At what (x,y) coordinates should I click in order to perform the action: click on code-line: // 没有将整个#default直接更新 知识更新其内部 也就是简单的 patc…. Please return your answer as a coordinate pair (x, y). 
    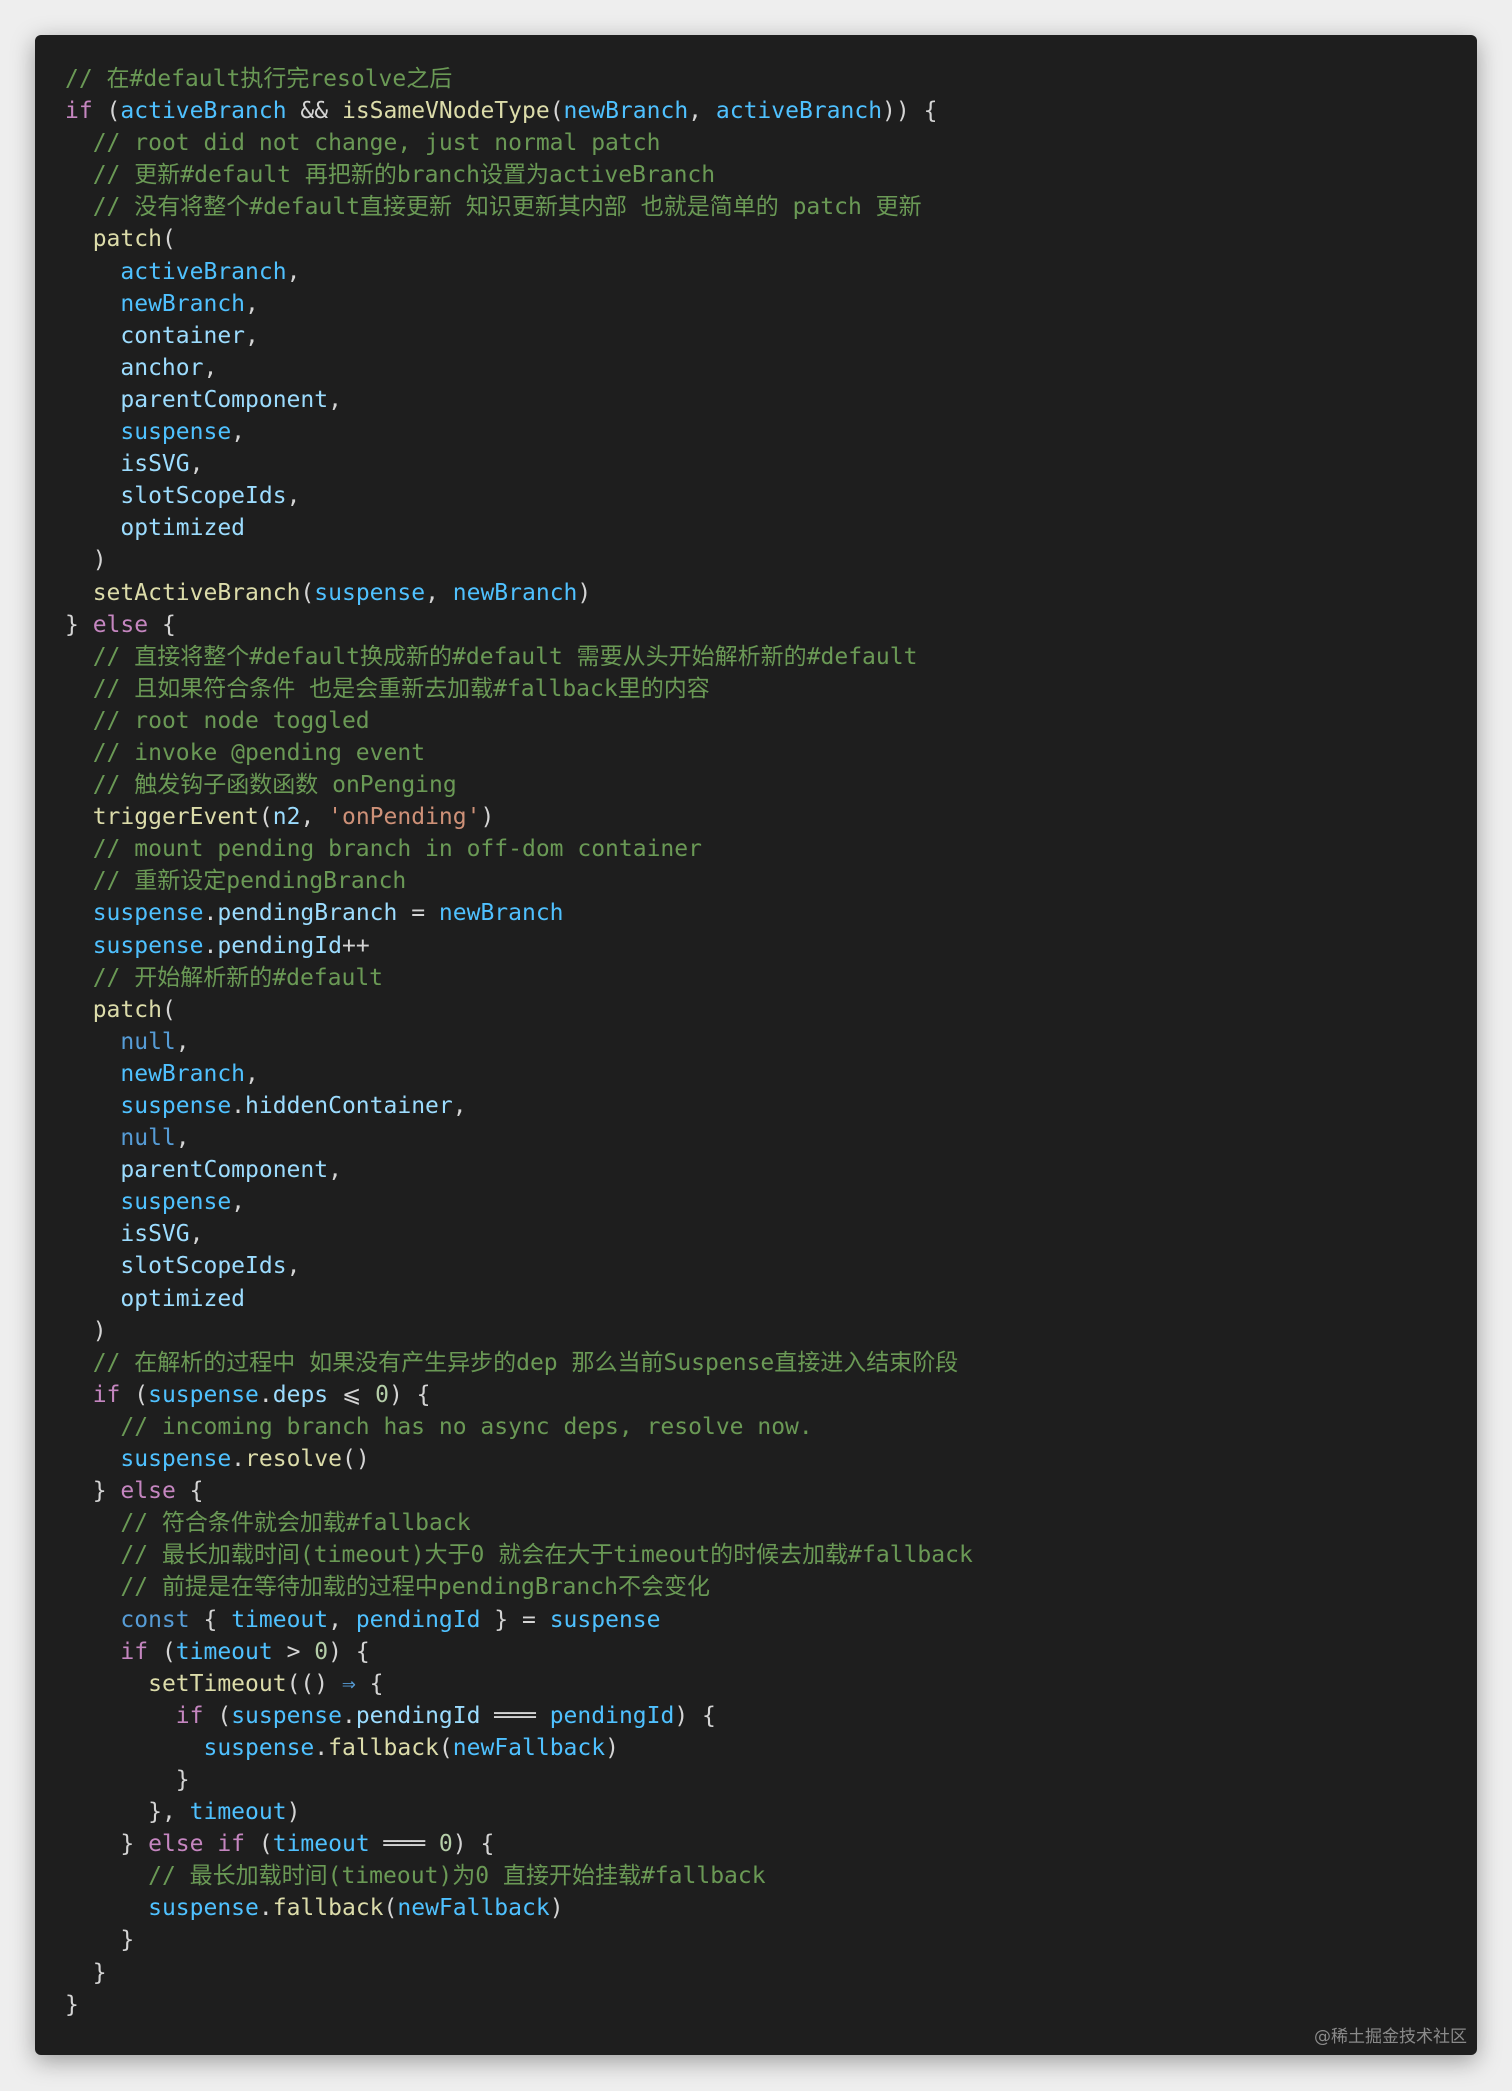
    Looking at the image, I should click on (519, 207).